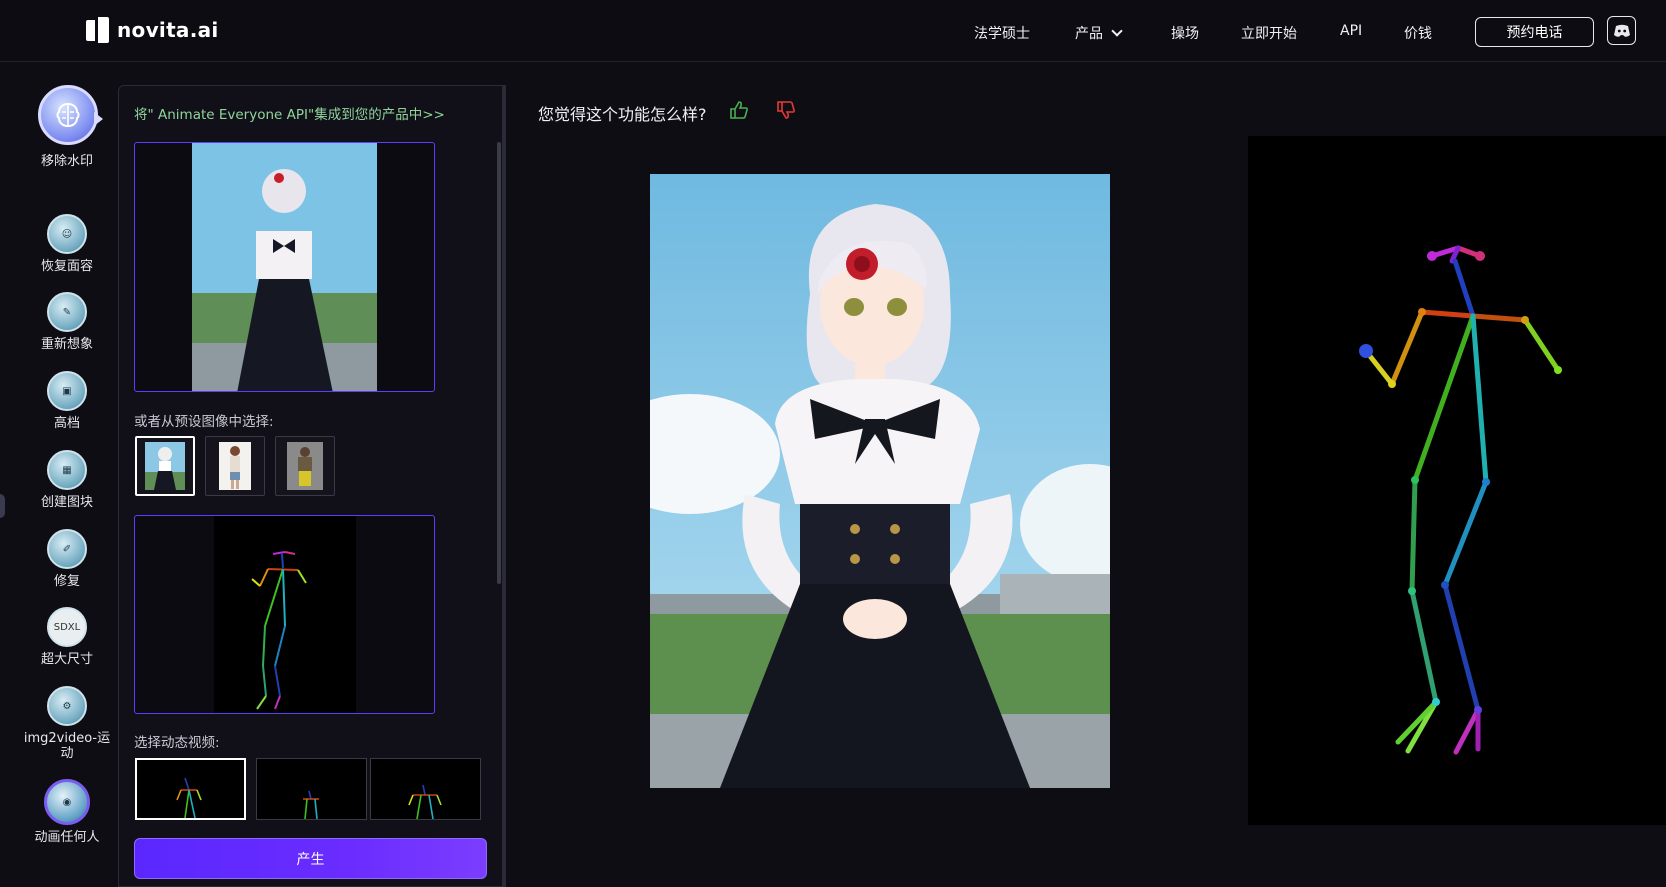  I want to click on rail-item-label: 创建图块, so click(66, 502).